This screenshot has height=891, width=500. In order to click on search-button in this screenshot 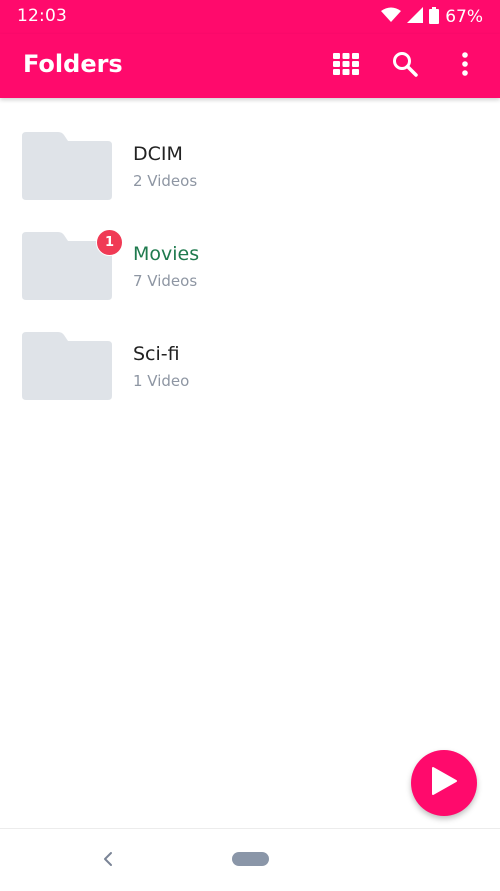, I will do `click(405, 66)`.